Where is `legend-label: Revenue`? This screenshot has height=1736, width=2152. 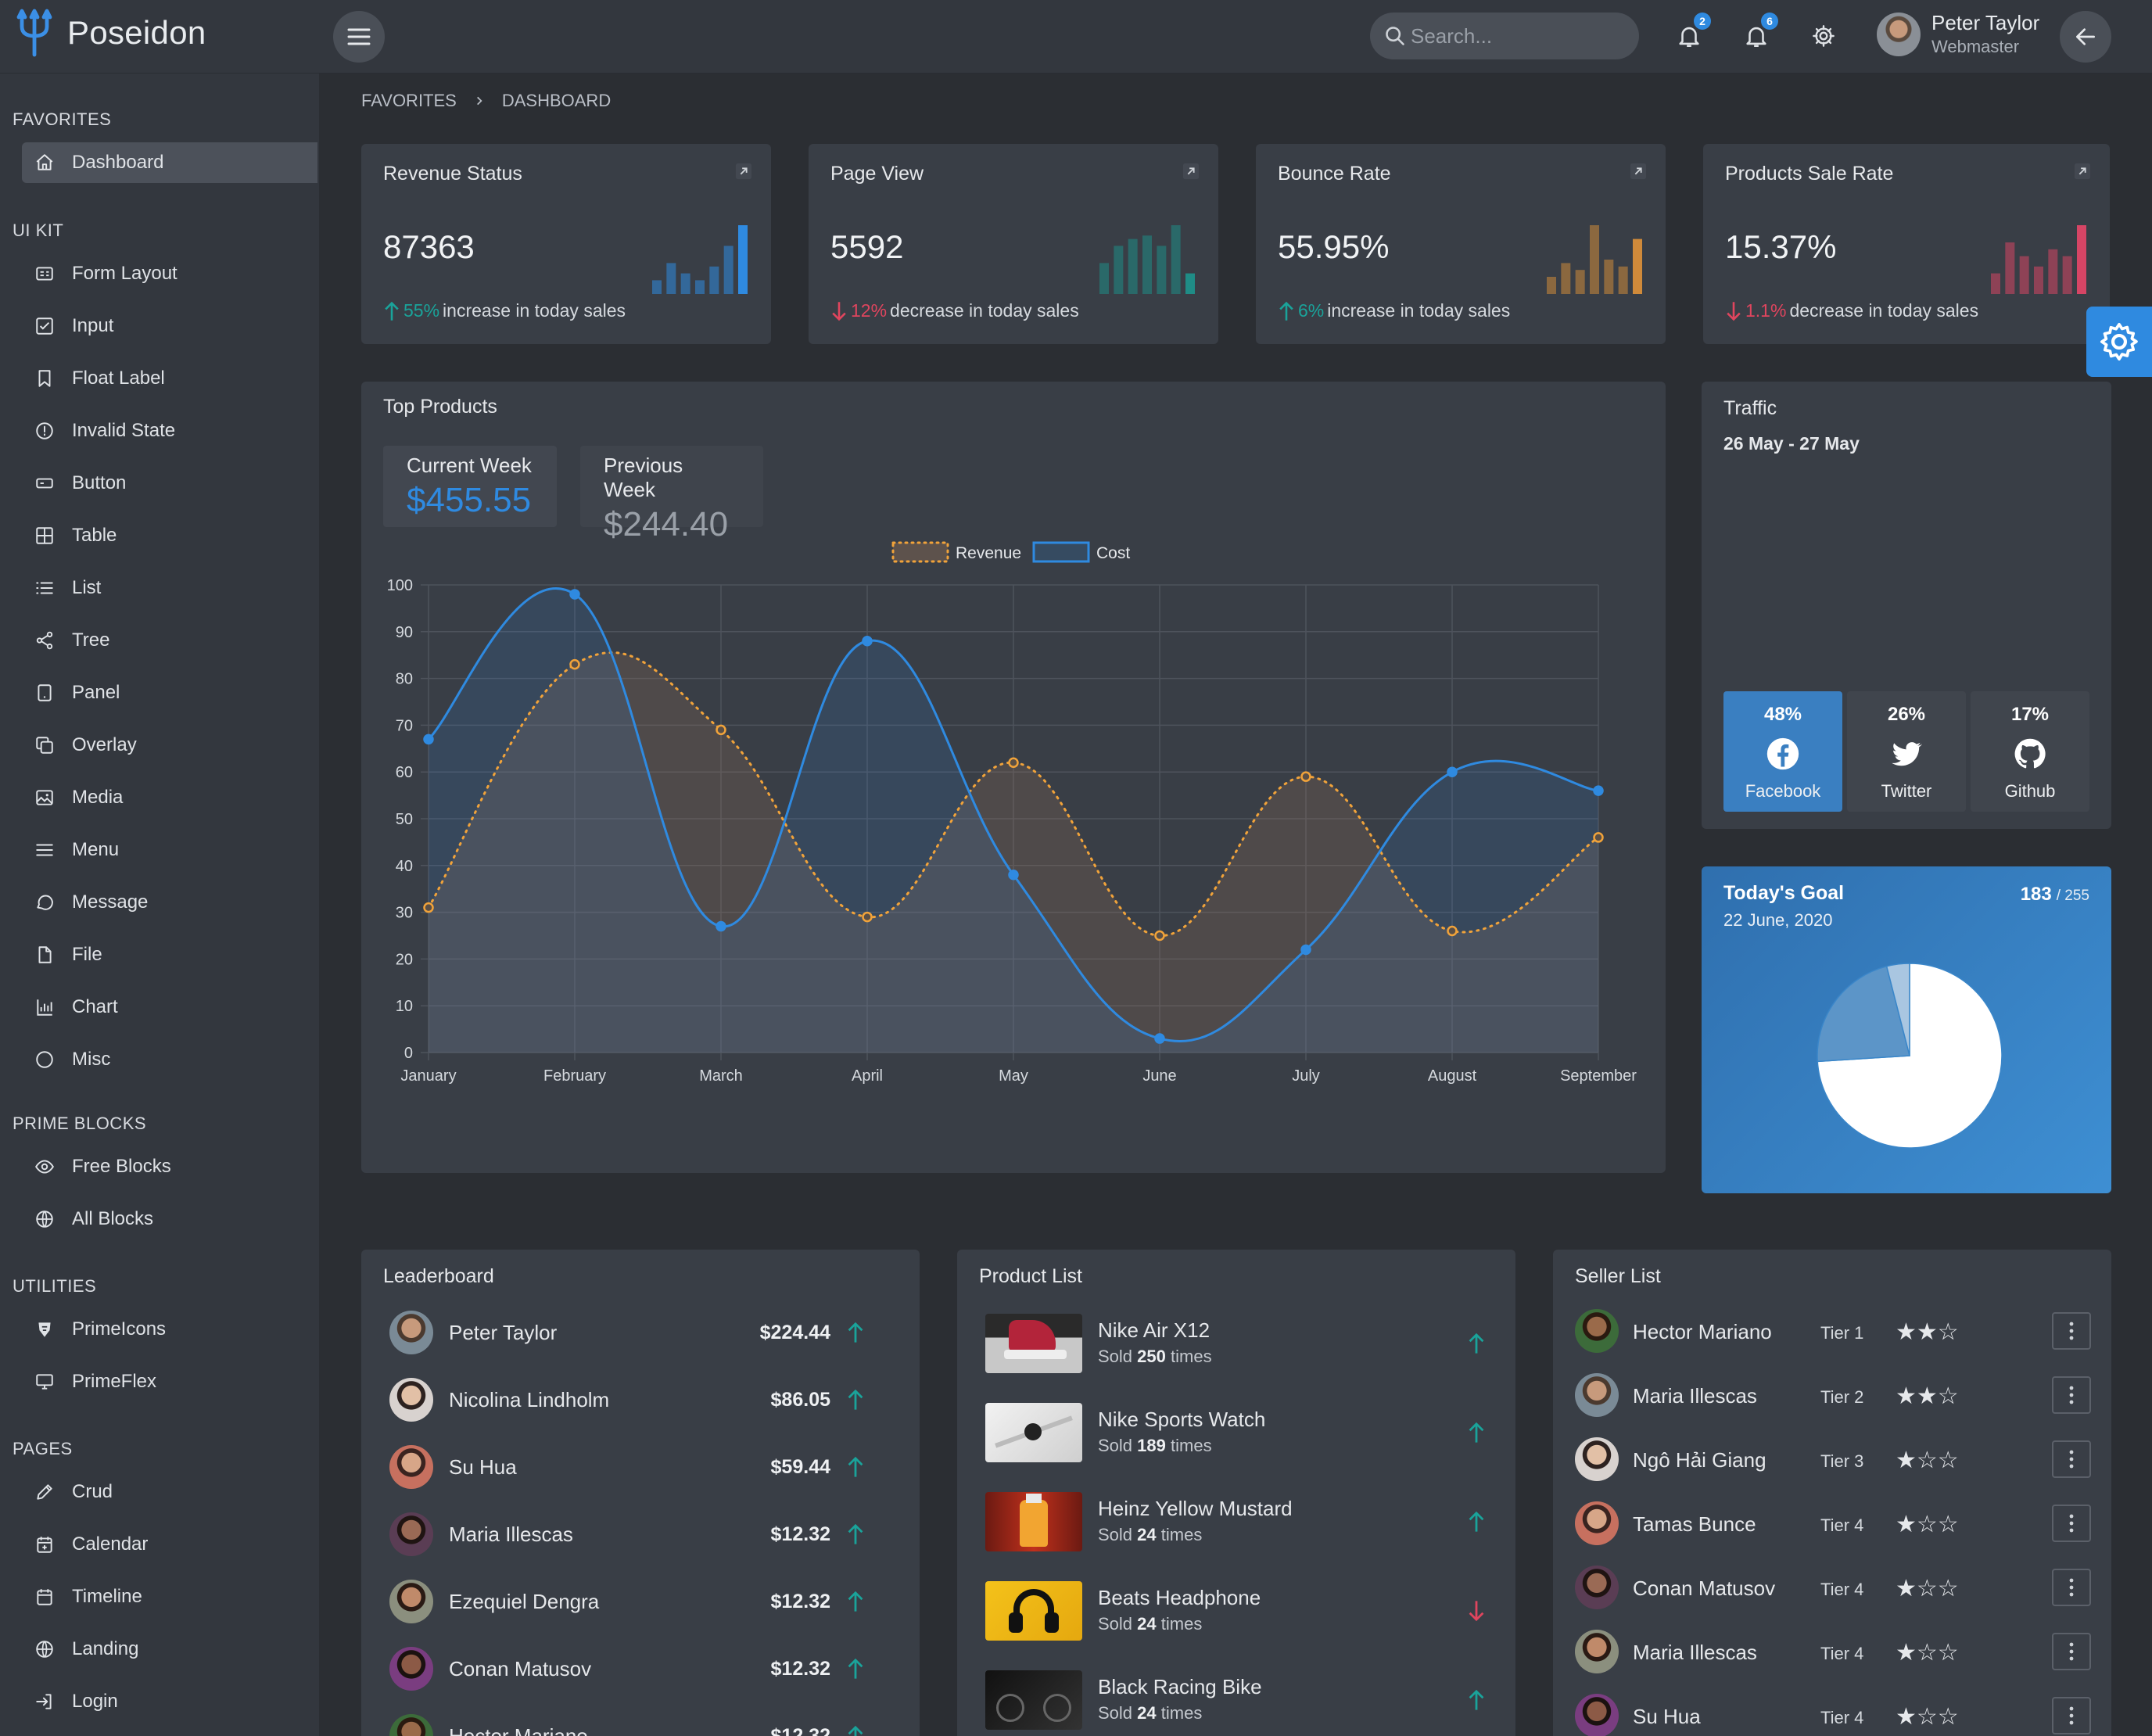 legend-label: Revenue is located at coordinates (988, 553).